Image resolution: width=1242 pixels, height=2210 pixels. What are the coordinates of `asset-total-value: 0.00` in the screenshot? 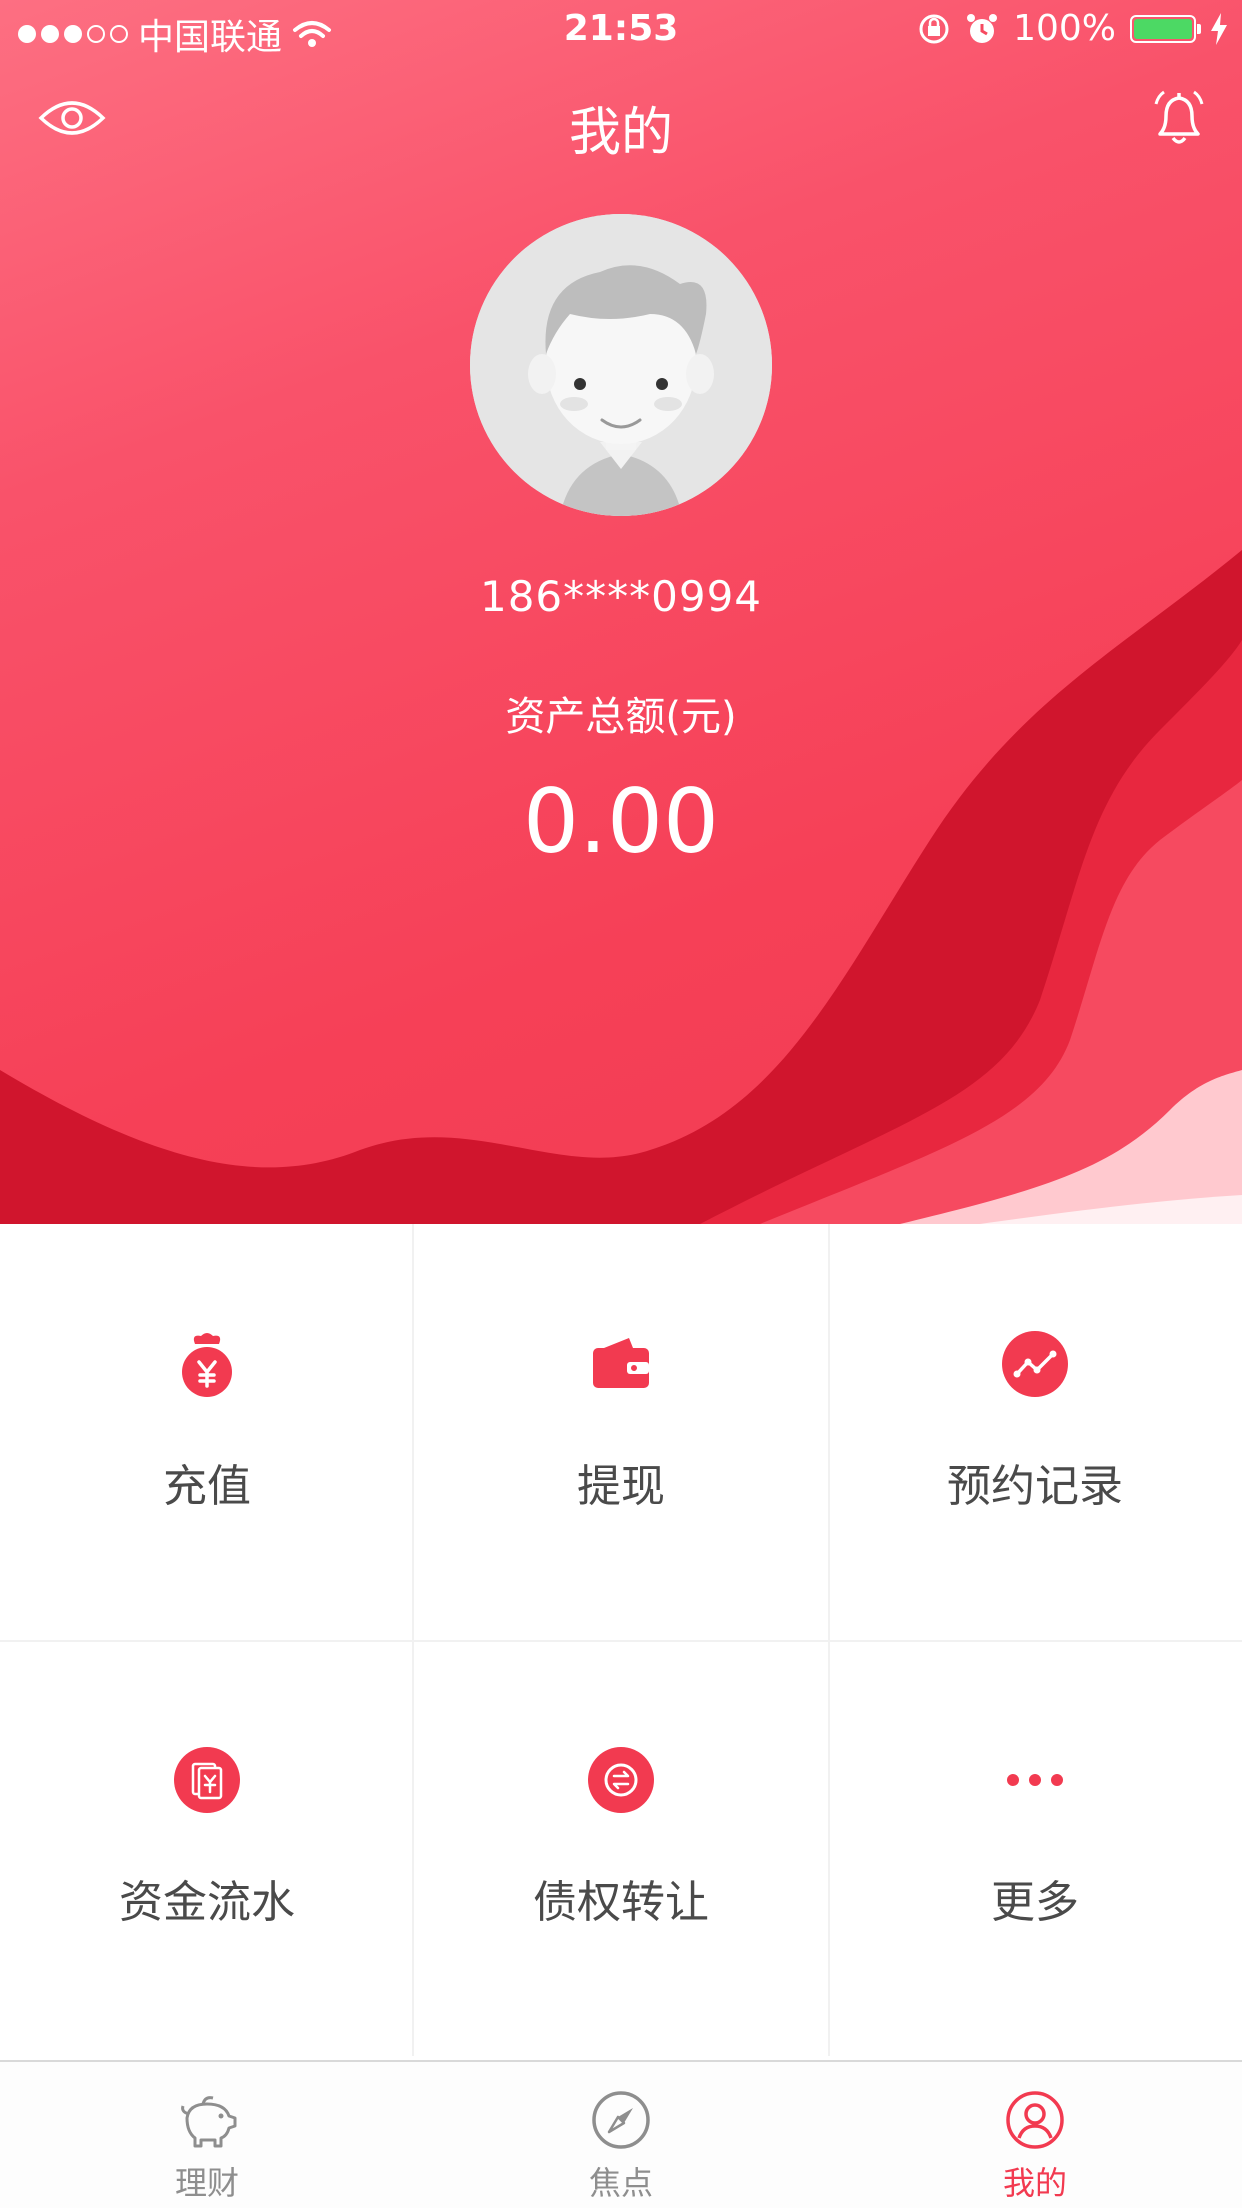 It's located at (621, 821).